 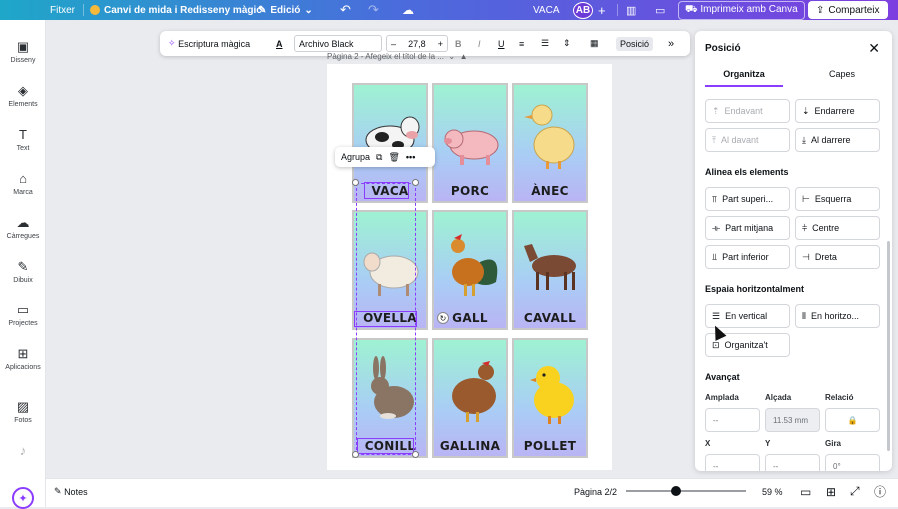 I want to click on position-button: Posició, so click(x=635, y=43).